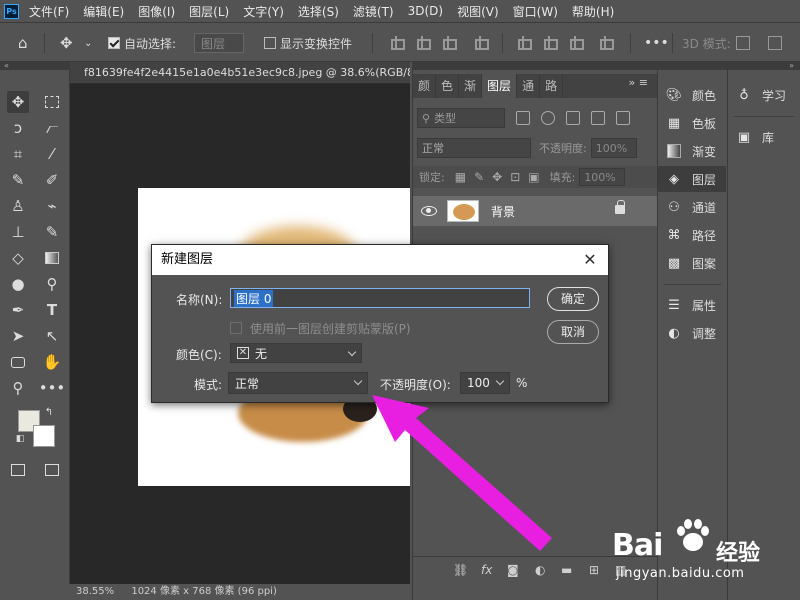  What do you see at coordinates (594, 570) in the screenshot?
I see `new-layer-icon: ⊞` at bounding box center [594, 570].